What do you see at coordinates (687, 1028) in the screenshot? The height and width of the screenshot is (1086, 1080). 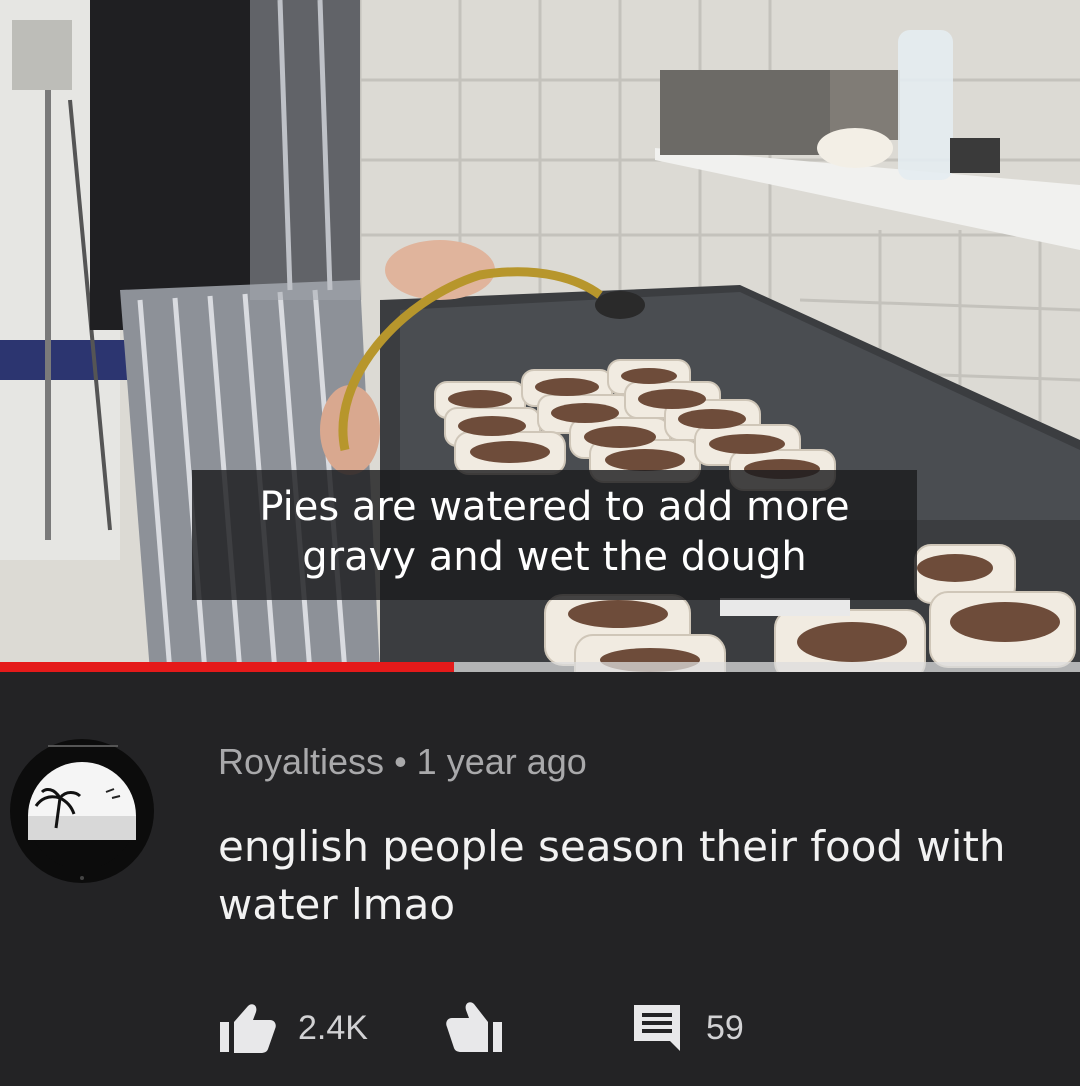 I see `reply-button: 59` at bounding box center [687, 1028].